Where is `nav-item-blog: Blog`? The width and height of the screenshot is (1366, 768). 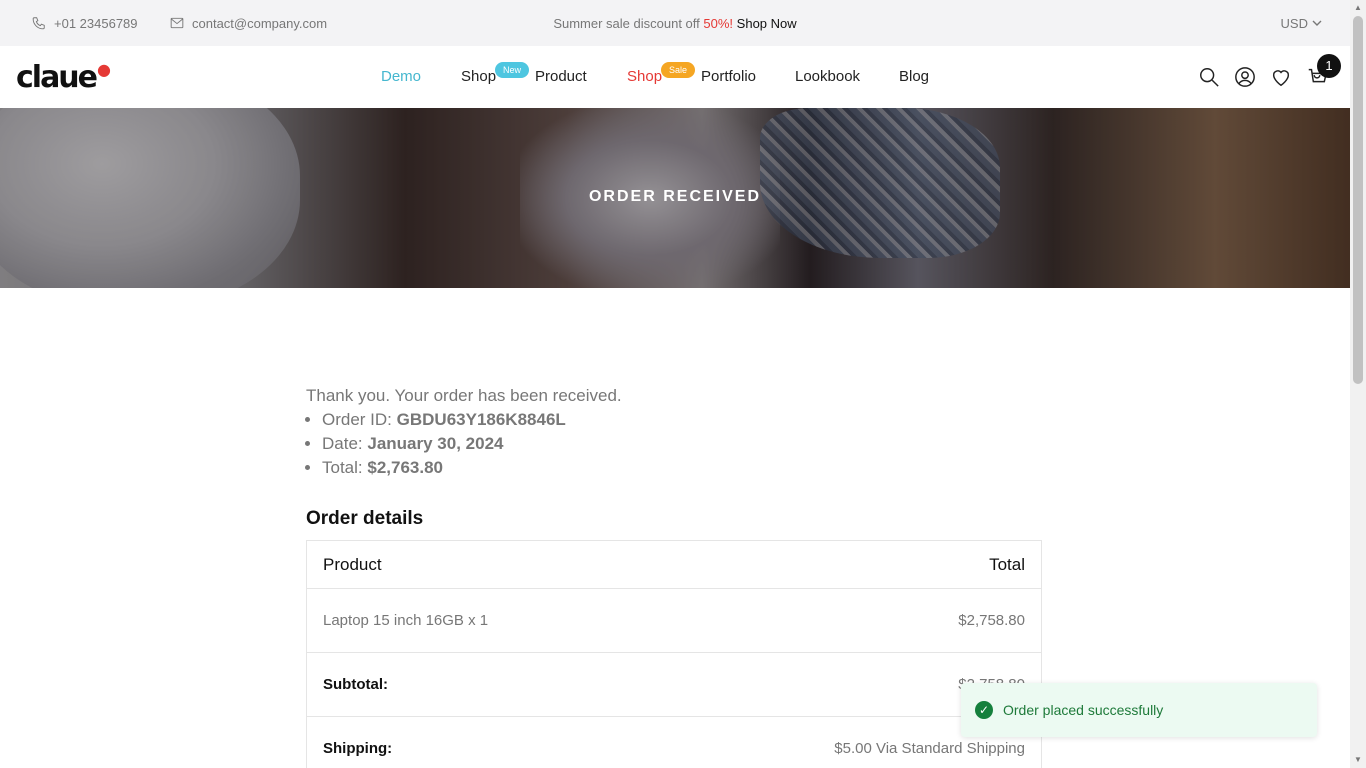 nav-item-blog: Blog is located at coordinates (914, 76).